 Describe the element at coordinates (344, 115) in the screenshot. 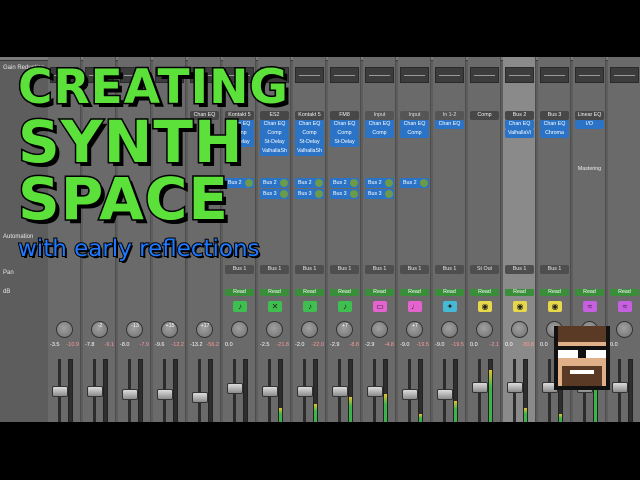

I see `plugin-slot: FM8` at that location.